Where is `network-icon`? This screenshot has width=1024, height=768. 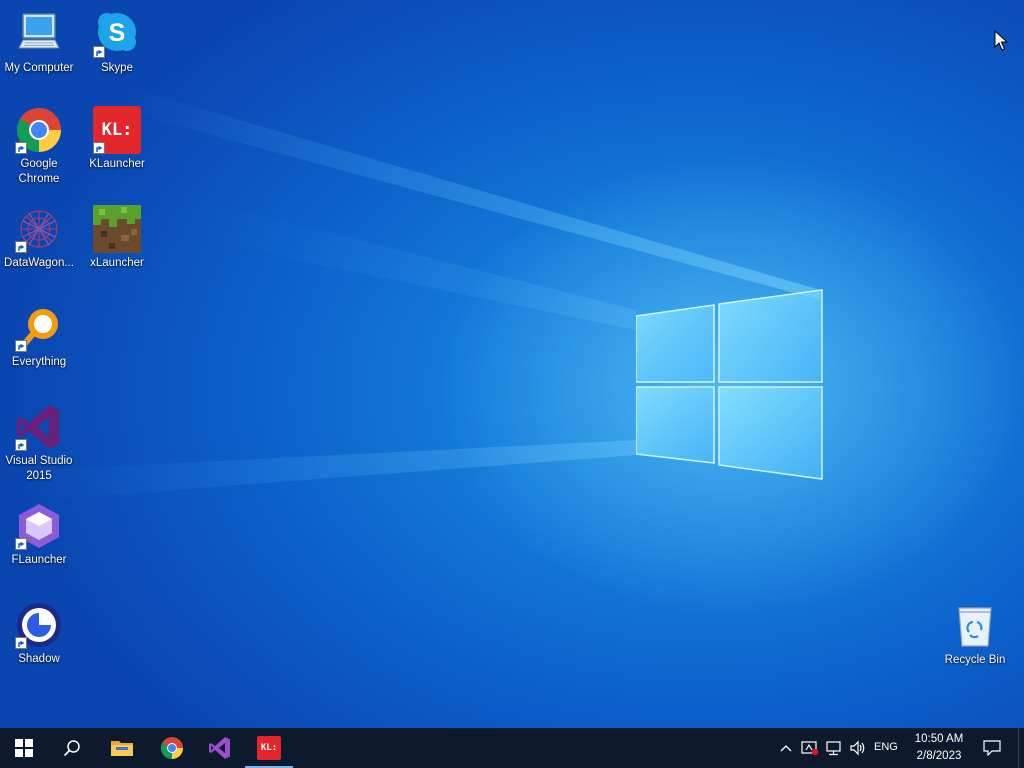
network-icon is located at coordinates (833, 748).